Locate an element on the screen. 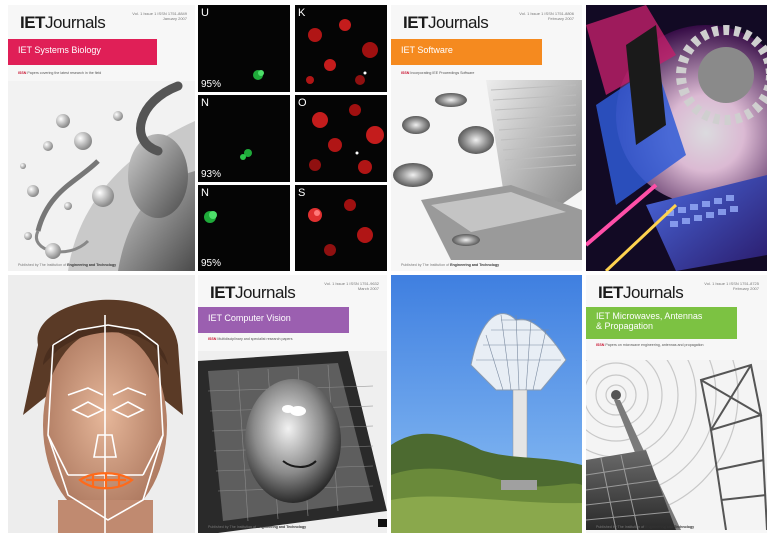 This screenshot has width=767, height=533. microscopy-panel: O is located at coordinates (341, 138).